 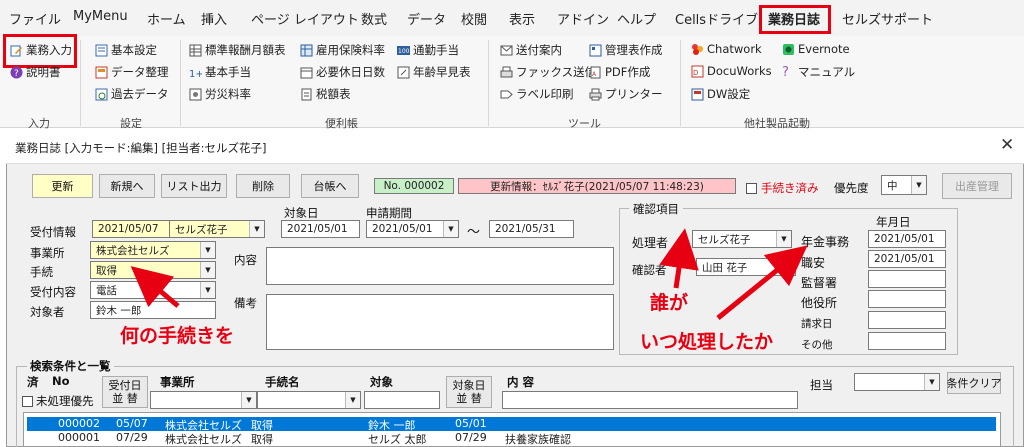 I want to click on row-target-date: 07/29, so click(x=471, y=437).